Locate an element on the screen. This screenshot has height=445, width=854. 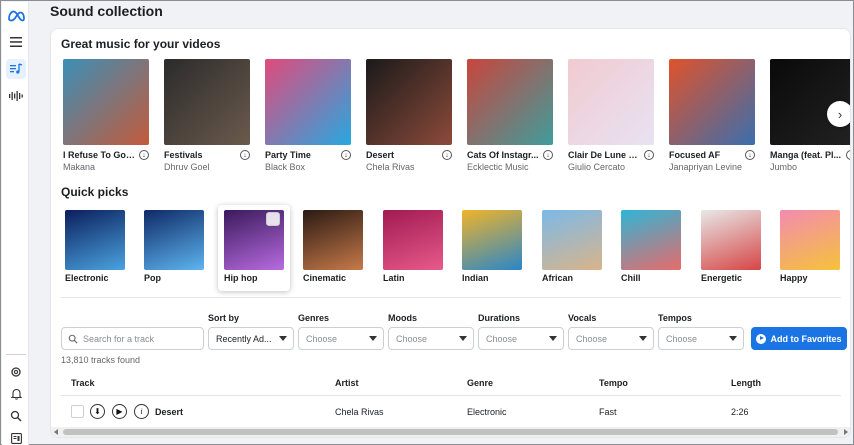
quick-pick-label: Cinematic is located at coordinates (325, 278).